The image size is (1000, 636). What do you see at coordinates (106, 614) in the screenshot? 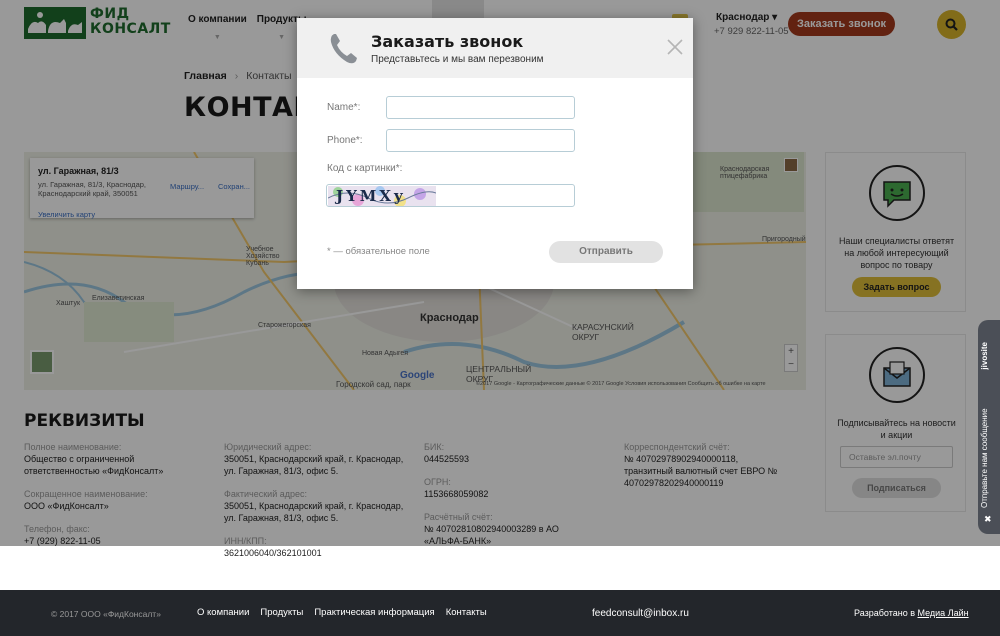
I see `footer-copyright: © 2017 ООО «ФидКонсалт»` at bounding box center [106, 614].